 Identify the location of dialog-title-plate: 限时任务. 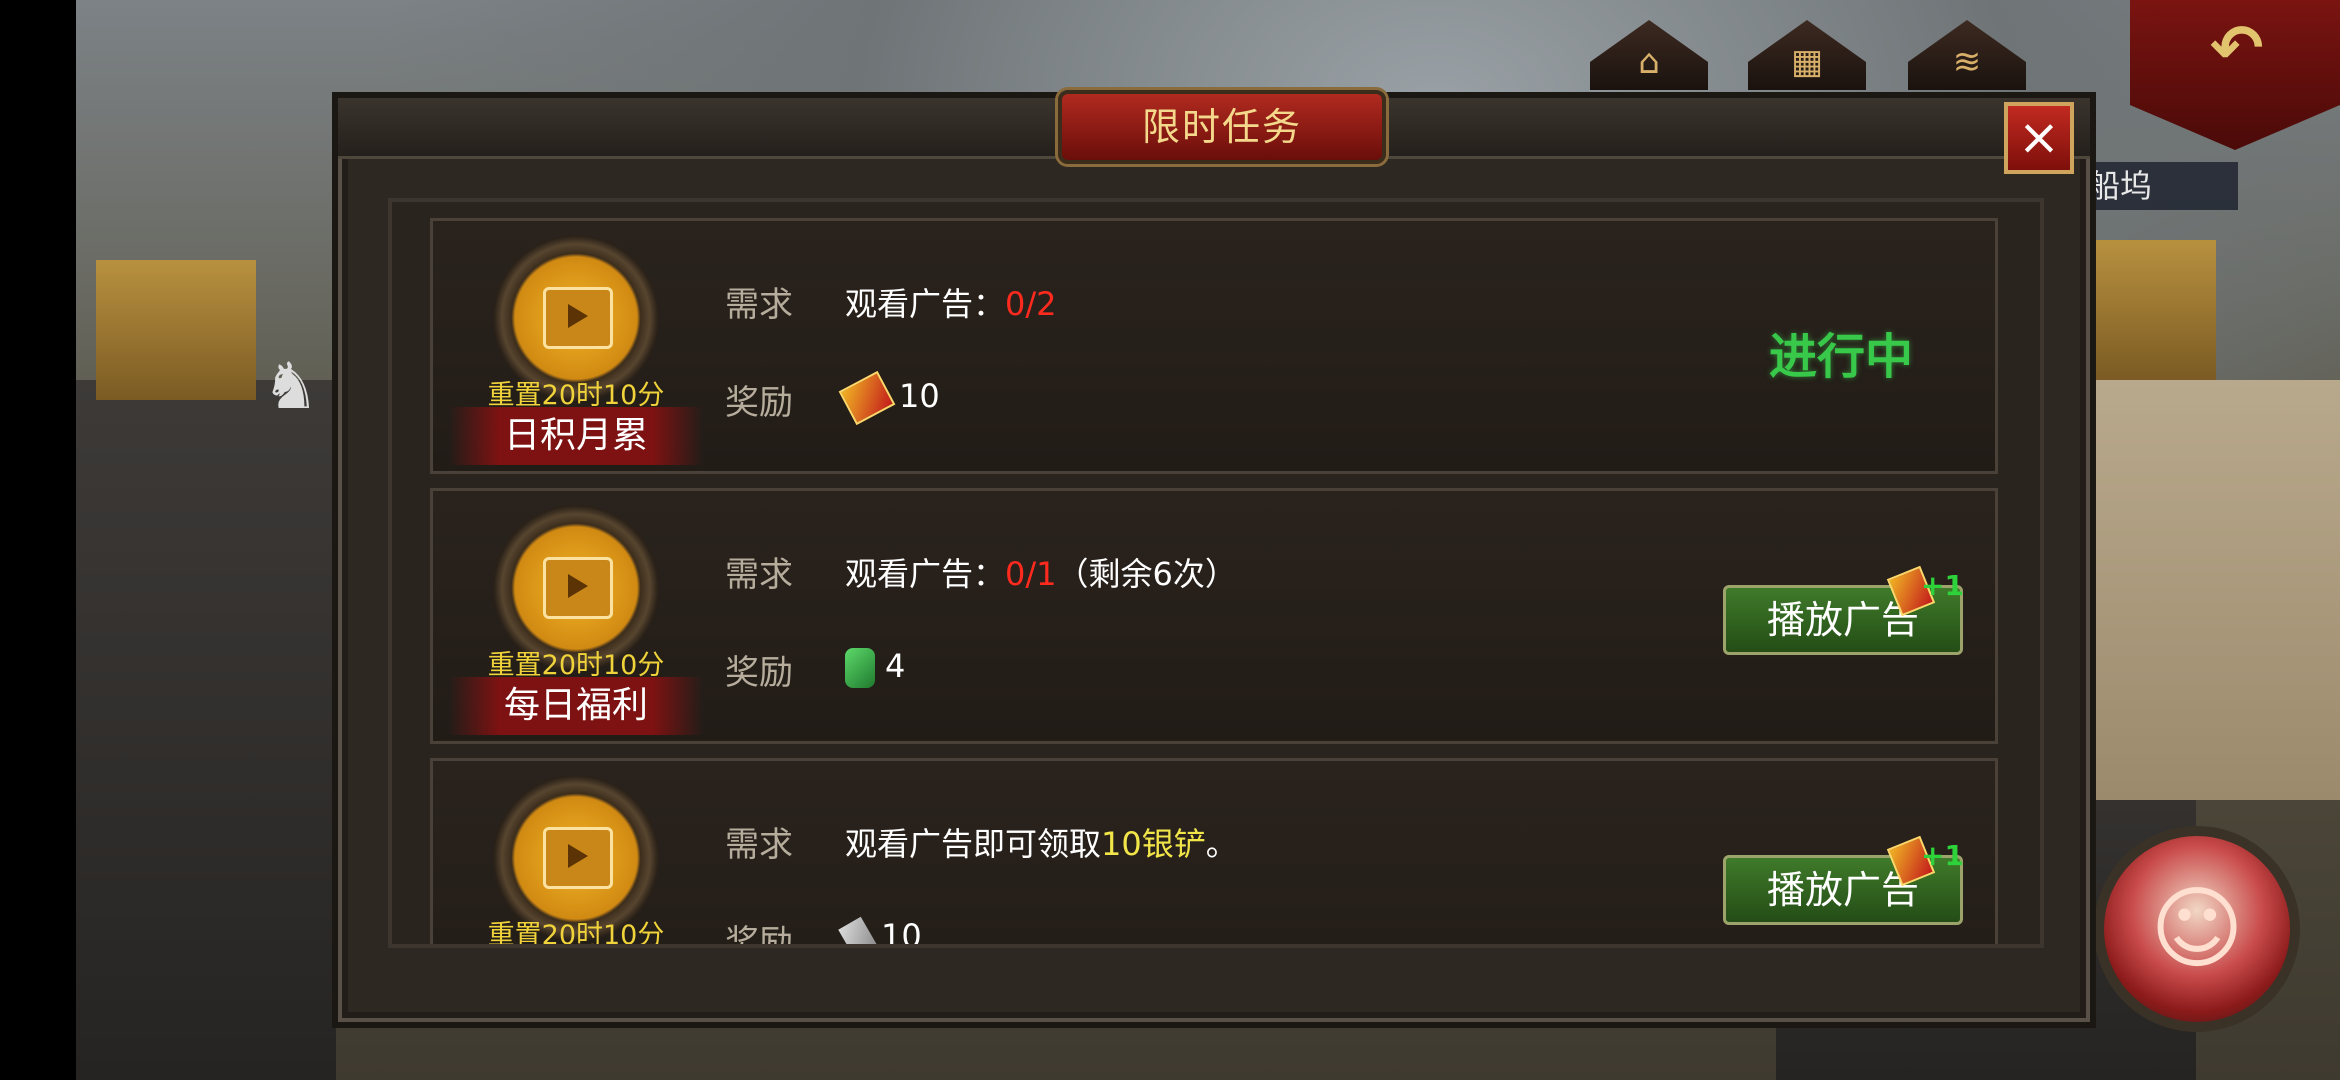
(1222, 127).